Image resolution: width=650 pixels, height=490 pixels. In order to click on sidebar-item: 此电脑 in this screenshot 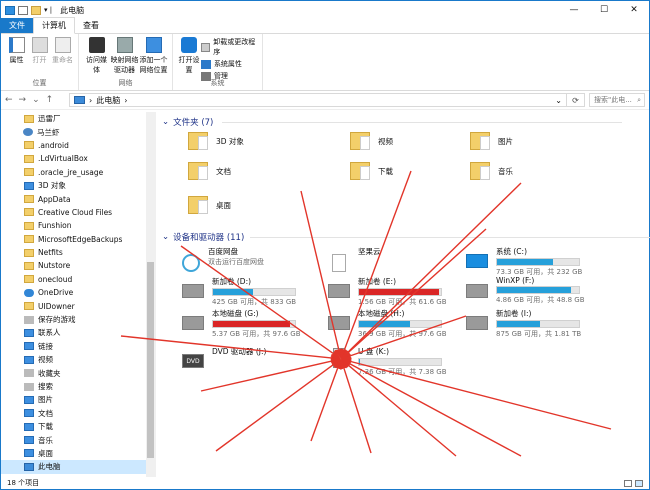, I will do `click(78, 467)`.